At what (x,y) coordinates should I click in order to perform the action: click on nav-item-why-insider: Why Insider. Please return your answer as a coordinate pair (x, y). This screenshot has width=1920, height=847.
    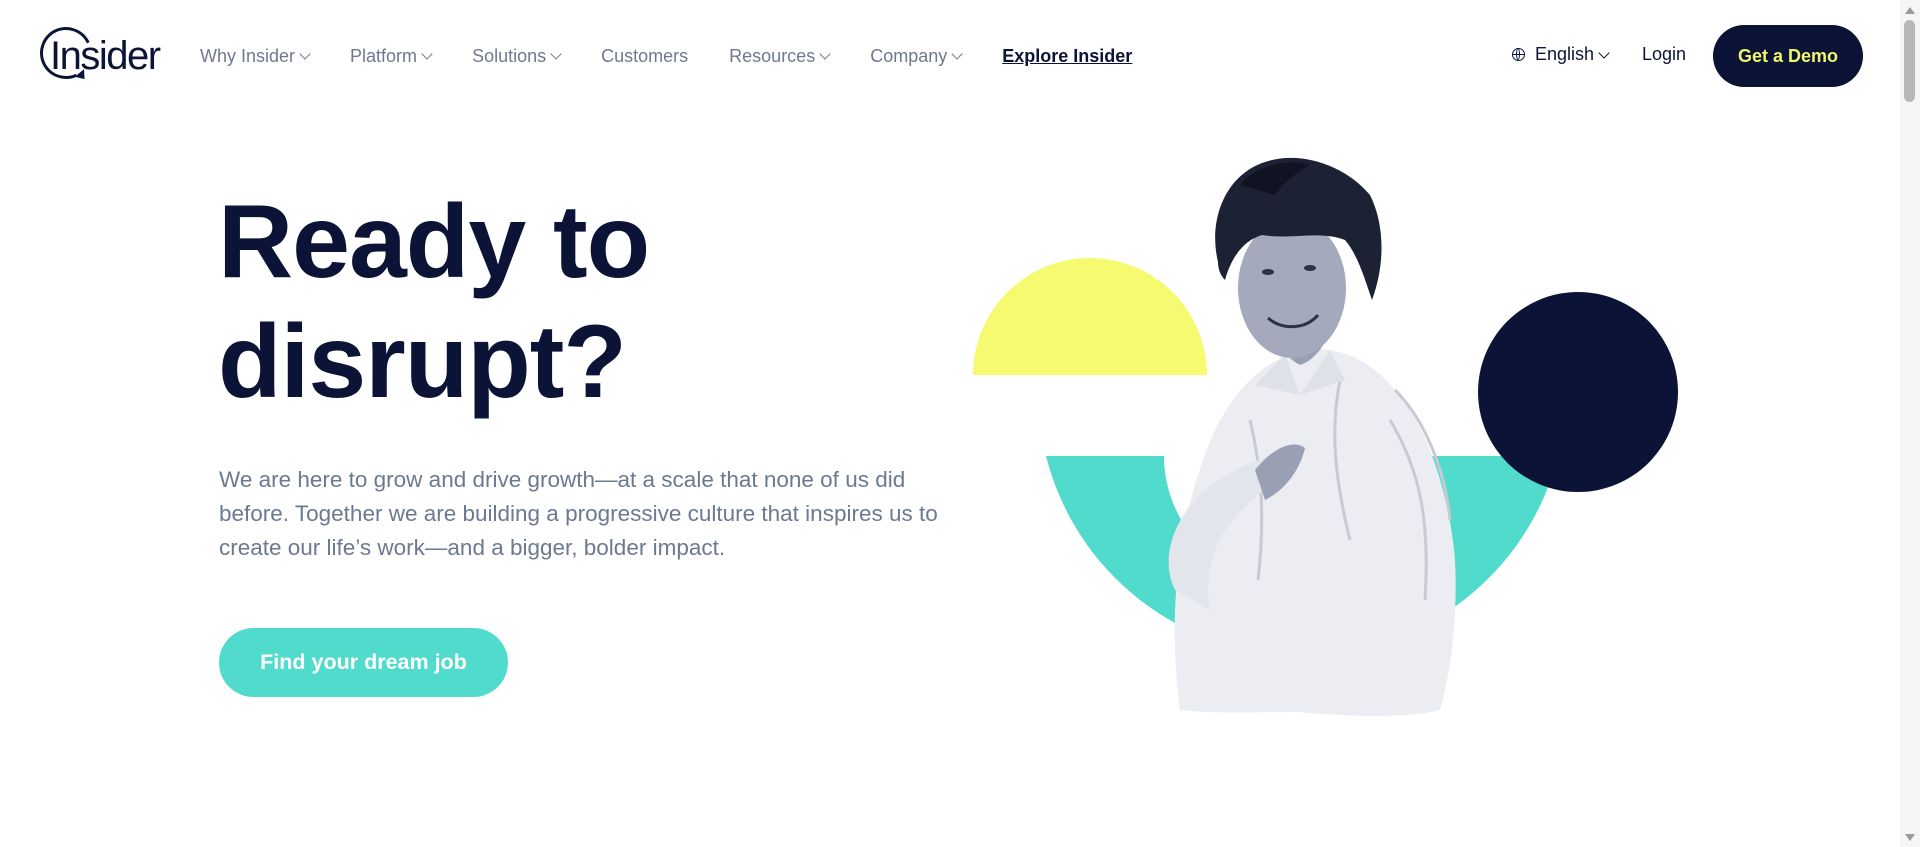
    Looking at the image, I should click on (255, 56).